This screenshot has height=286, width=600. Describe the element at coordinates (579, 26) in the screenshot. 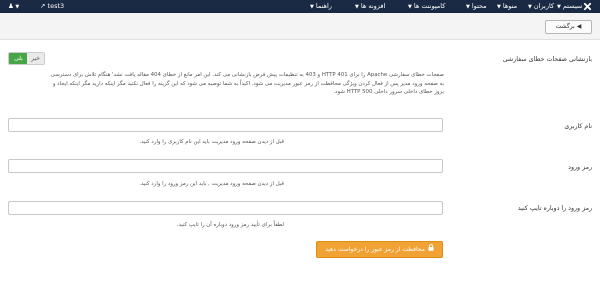

I see `back-arrow-icon: ◀` at that location.